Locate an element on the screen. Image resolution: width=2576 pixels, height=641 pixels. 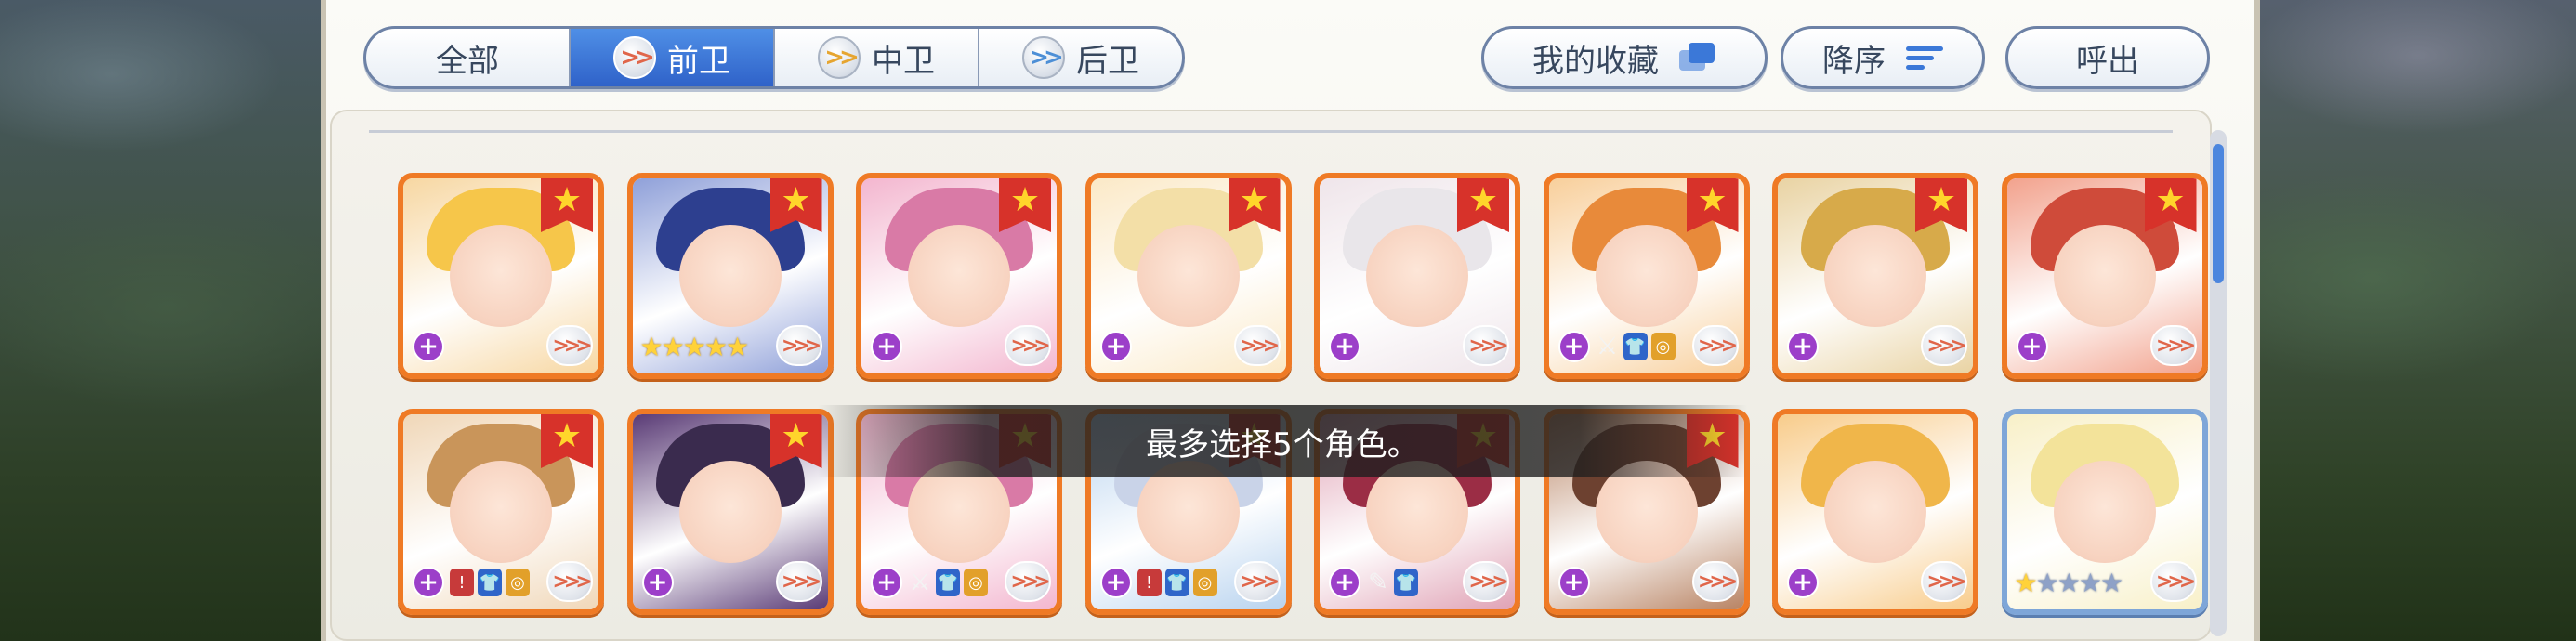
background-right is located at coordinates (2418, 320).